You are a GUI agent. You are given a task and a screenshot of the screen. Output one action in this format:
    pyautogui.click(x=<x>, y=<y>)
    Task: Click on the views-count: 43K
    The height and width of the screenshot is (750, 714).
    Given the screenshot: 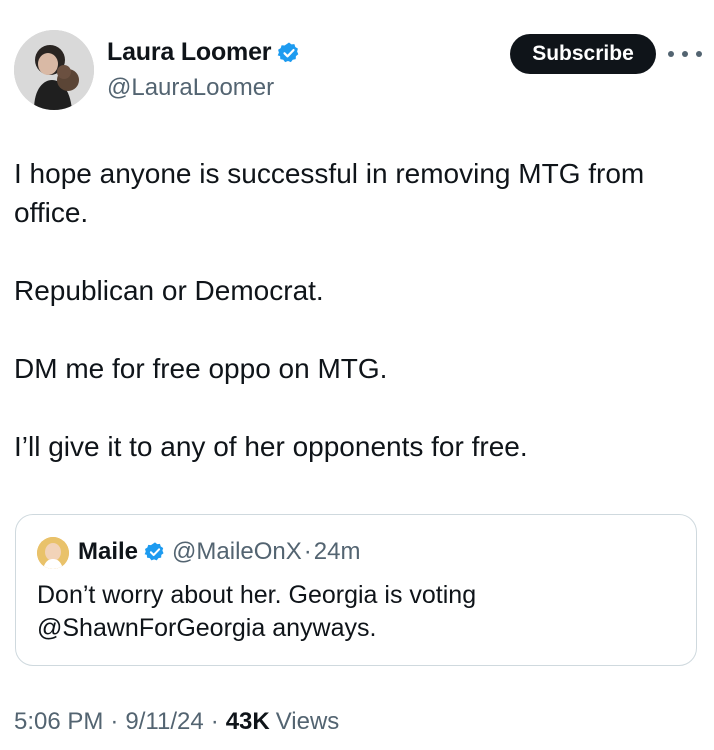 What is the action you would take?
    pyautogui.click(x=248, y=722)
    